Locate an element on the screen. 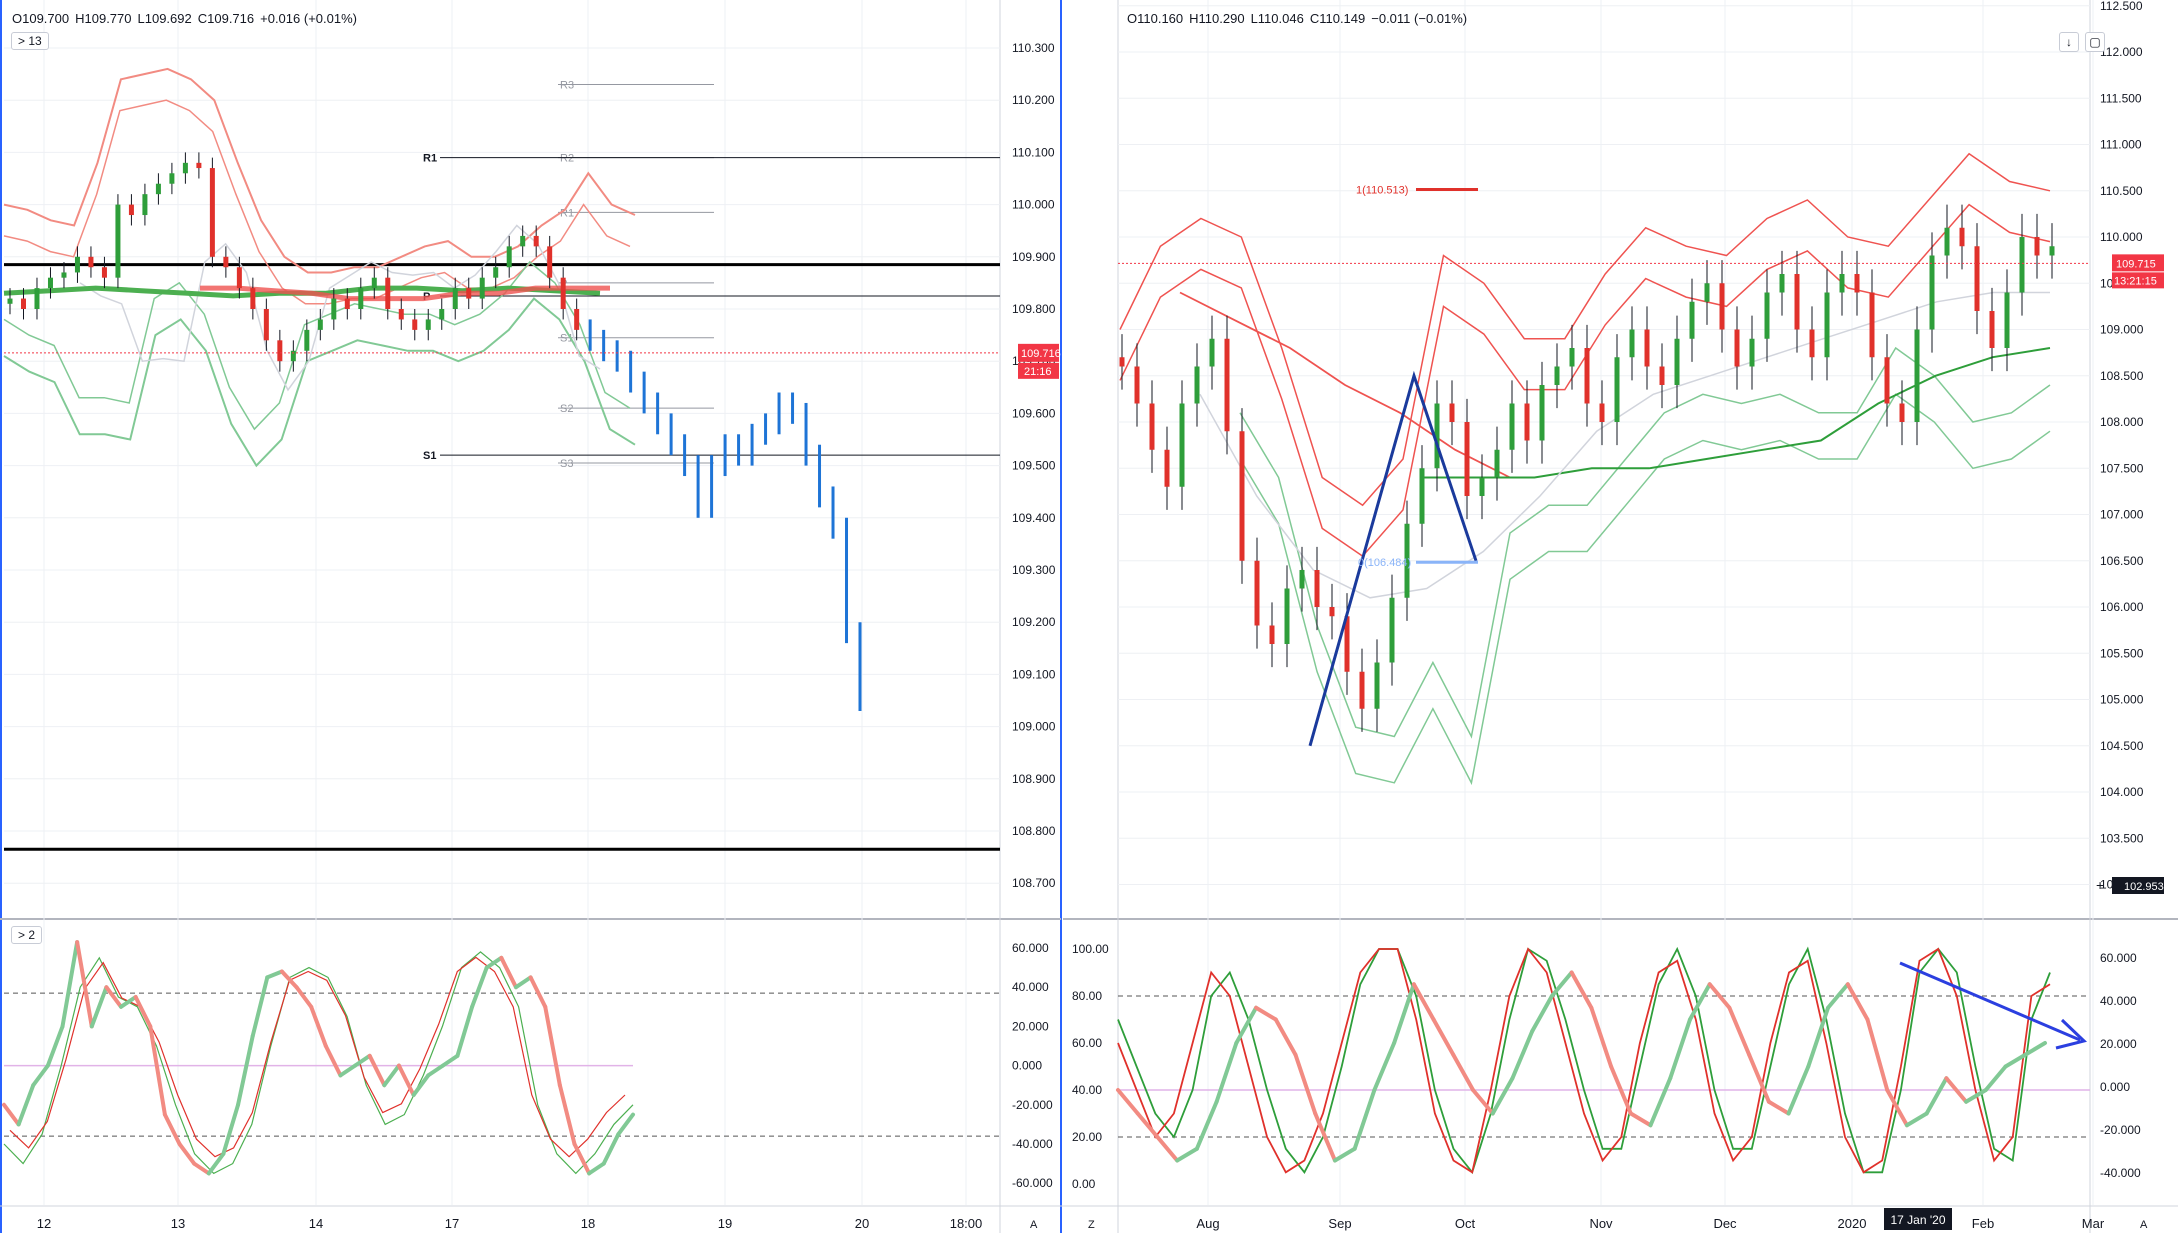 This screenshot has width=2178, height=1238. right-osc-right-tick: 40.000 is located at coordinates (2118, 1001).